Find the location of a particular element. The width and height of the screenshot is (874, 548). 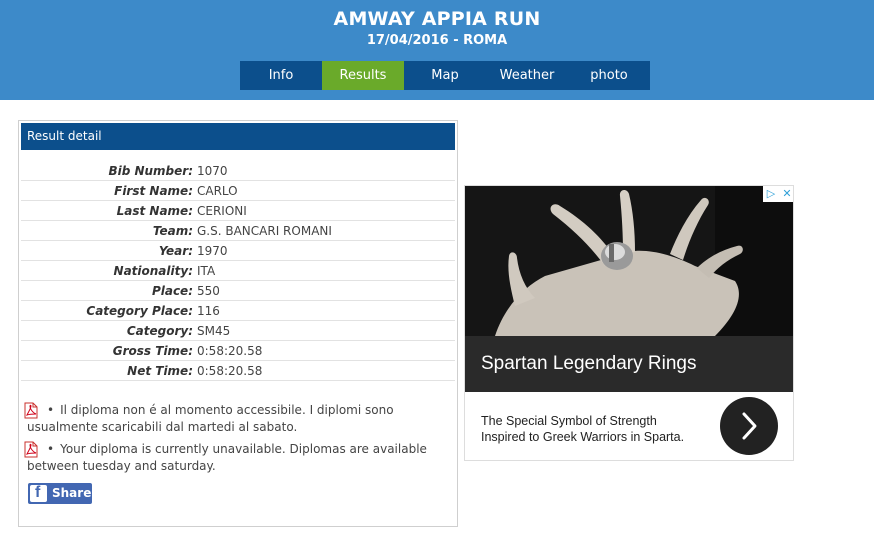

tab-map: Map is located at coordinates (445, 75).